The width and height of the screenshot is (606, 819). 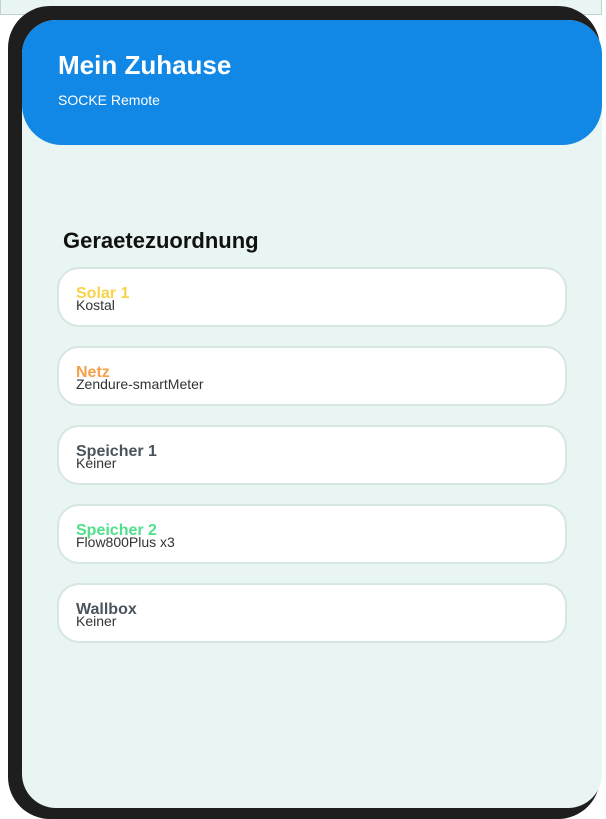 What do you see at coordinates (312, 613) in the screenshot?
I see `device-row-wallbox: Wallbox Keiner` at bounding box center [312, 613].